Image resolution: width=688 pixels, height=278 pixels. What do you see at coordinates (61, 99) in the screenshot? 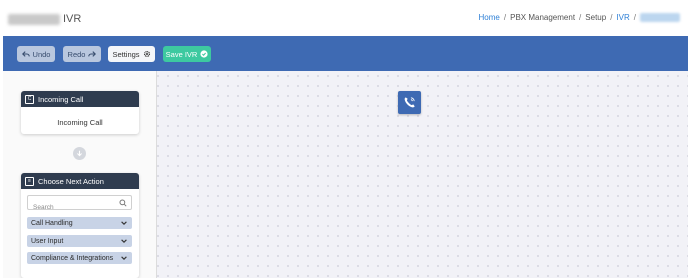
I see `incoming-call-title: Incoming Call` at bounding box center [61, 99].